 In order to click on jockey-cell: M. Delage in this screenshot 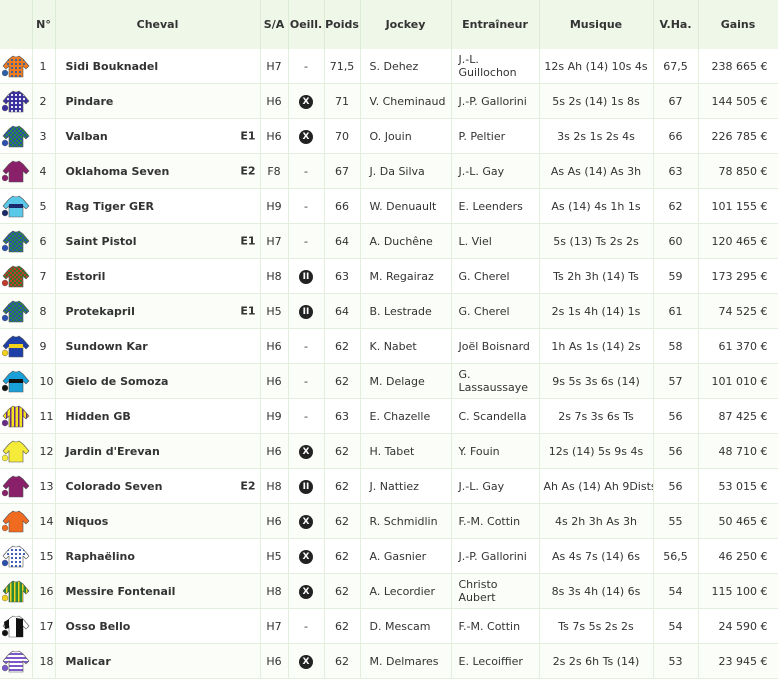, I will do `click(406, 381)`.